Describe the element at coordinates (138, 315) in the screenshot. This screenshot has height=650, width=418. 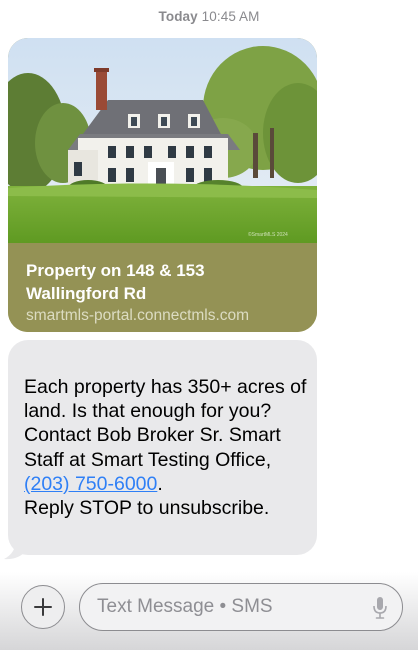
I see `link-preview-domain: smartmls-portal.connectmls.com` at that location.